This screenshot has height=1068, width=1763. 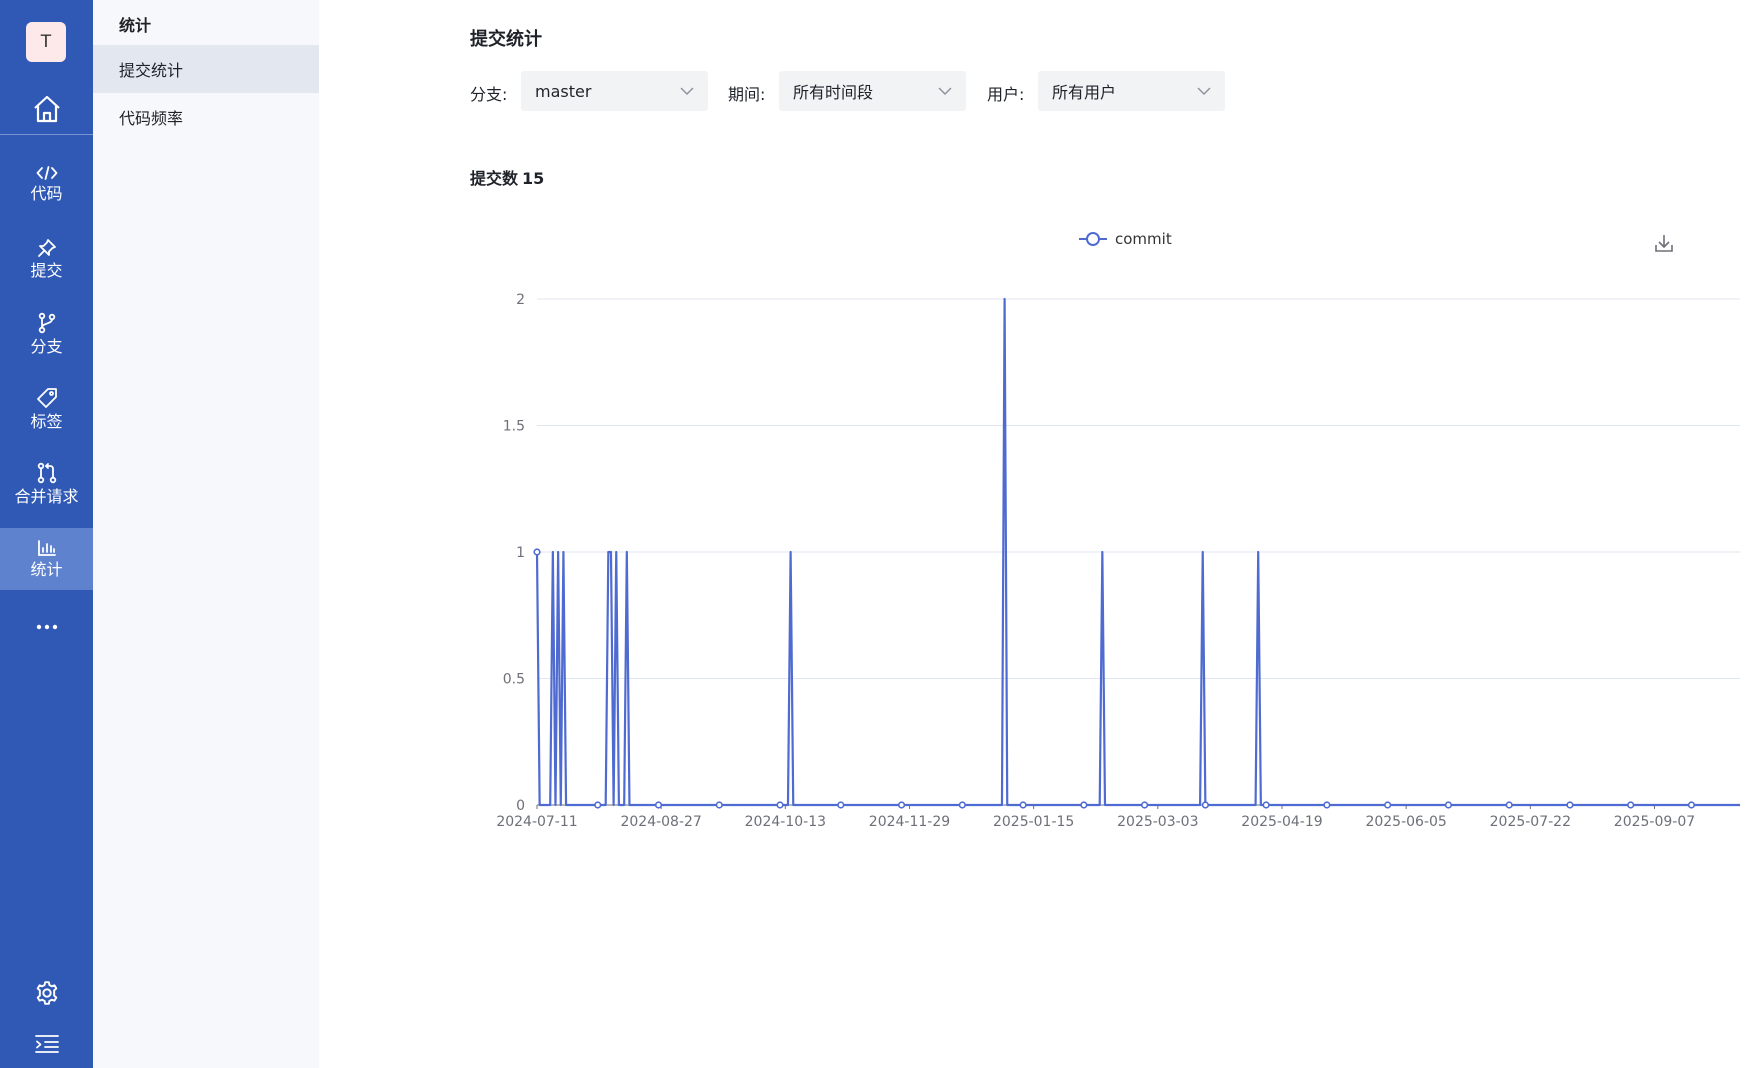 What do you see at coordinates (1033, 822) in the screenshot?
I see `x-tick-label: 2025-01-15` at bounding box center [1033, 822].